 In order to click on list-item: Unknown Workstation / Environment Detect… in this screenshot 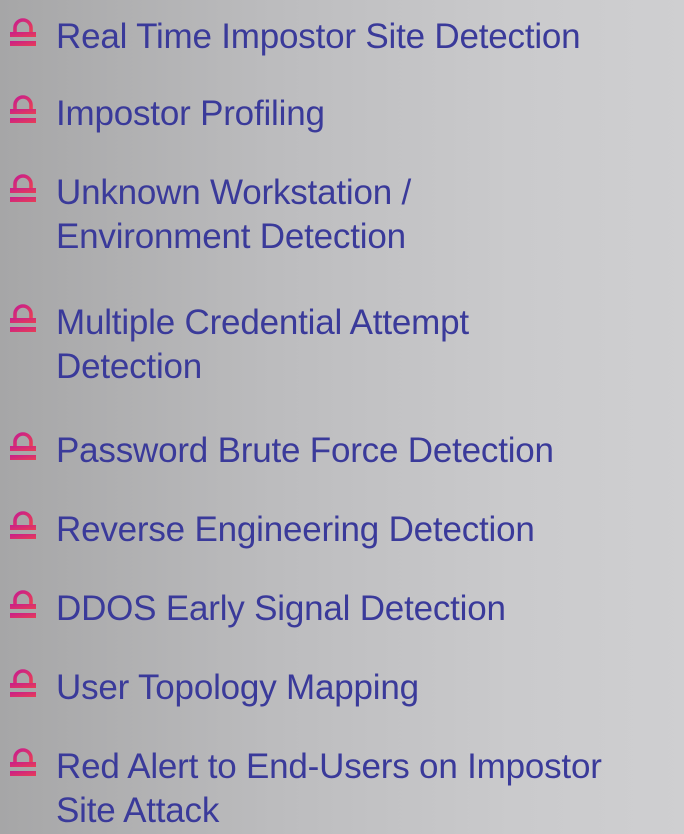, I will do `click(344, 215)`.